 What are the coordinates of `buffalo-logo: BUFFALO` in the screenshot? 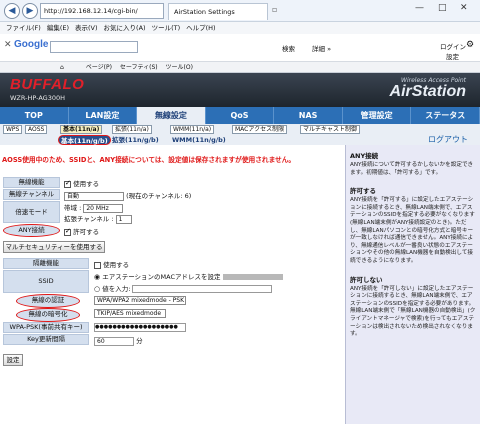 It's located at (47, 84).